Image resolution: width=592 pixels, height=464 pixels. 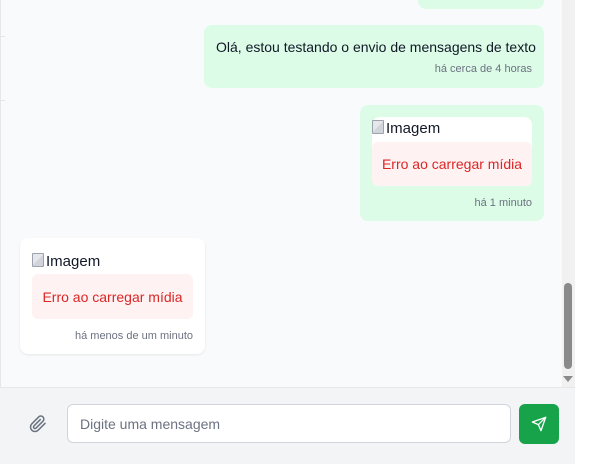 What do you see at coordinates (503, 203) in the screenshot?
I see `message-timestamp: há 1 minuto` at bounding box center [503, 203].